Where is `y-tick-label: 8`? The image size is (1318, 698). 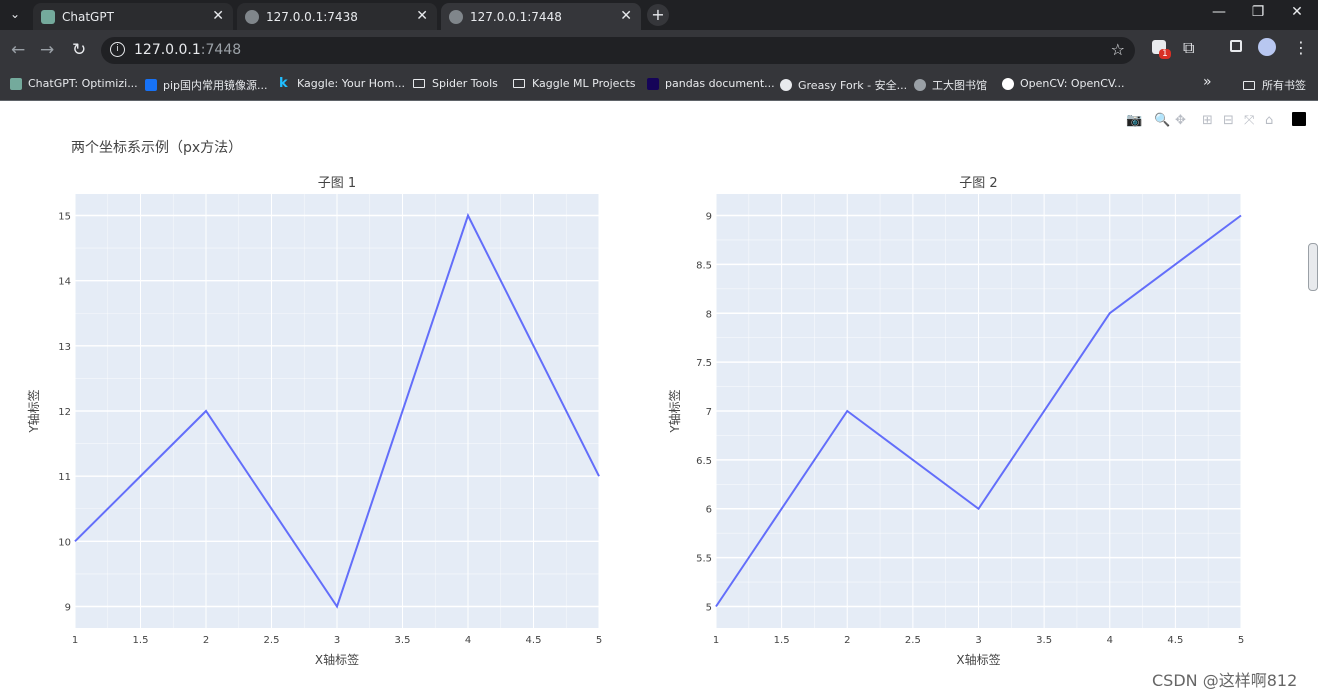
y-tick-label: 8 is located at coordinates (709, 314).